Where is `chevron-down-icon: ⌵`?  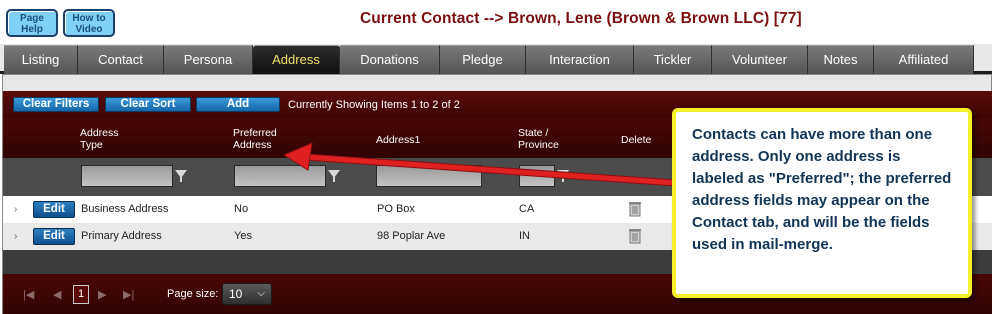 chevron-down-icon: ⌵ is located at coordinates (261, 293).